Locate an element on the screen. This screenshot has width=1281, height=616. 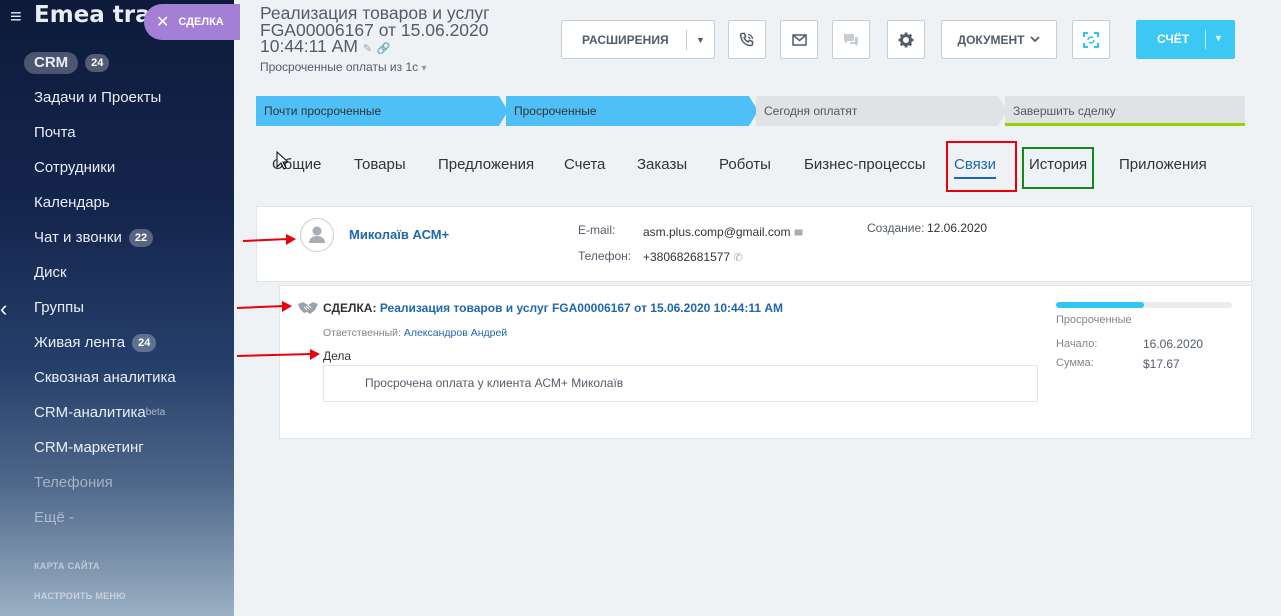
gear-icon is located at coordinates (906, 39).